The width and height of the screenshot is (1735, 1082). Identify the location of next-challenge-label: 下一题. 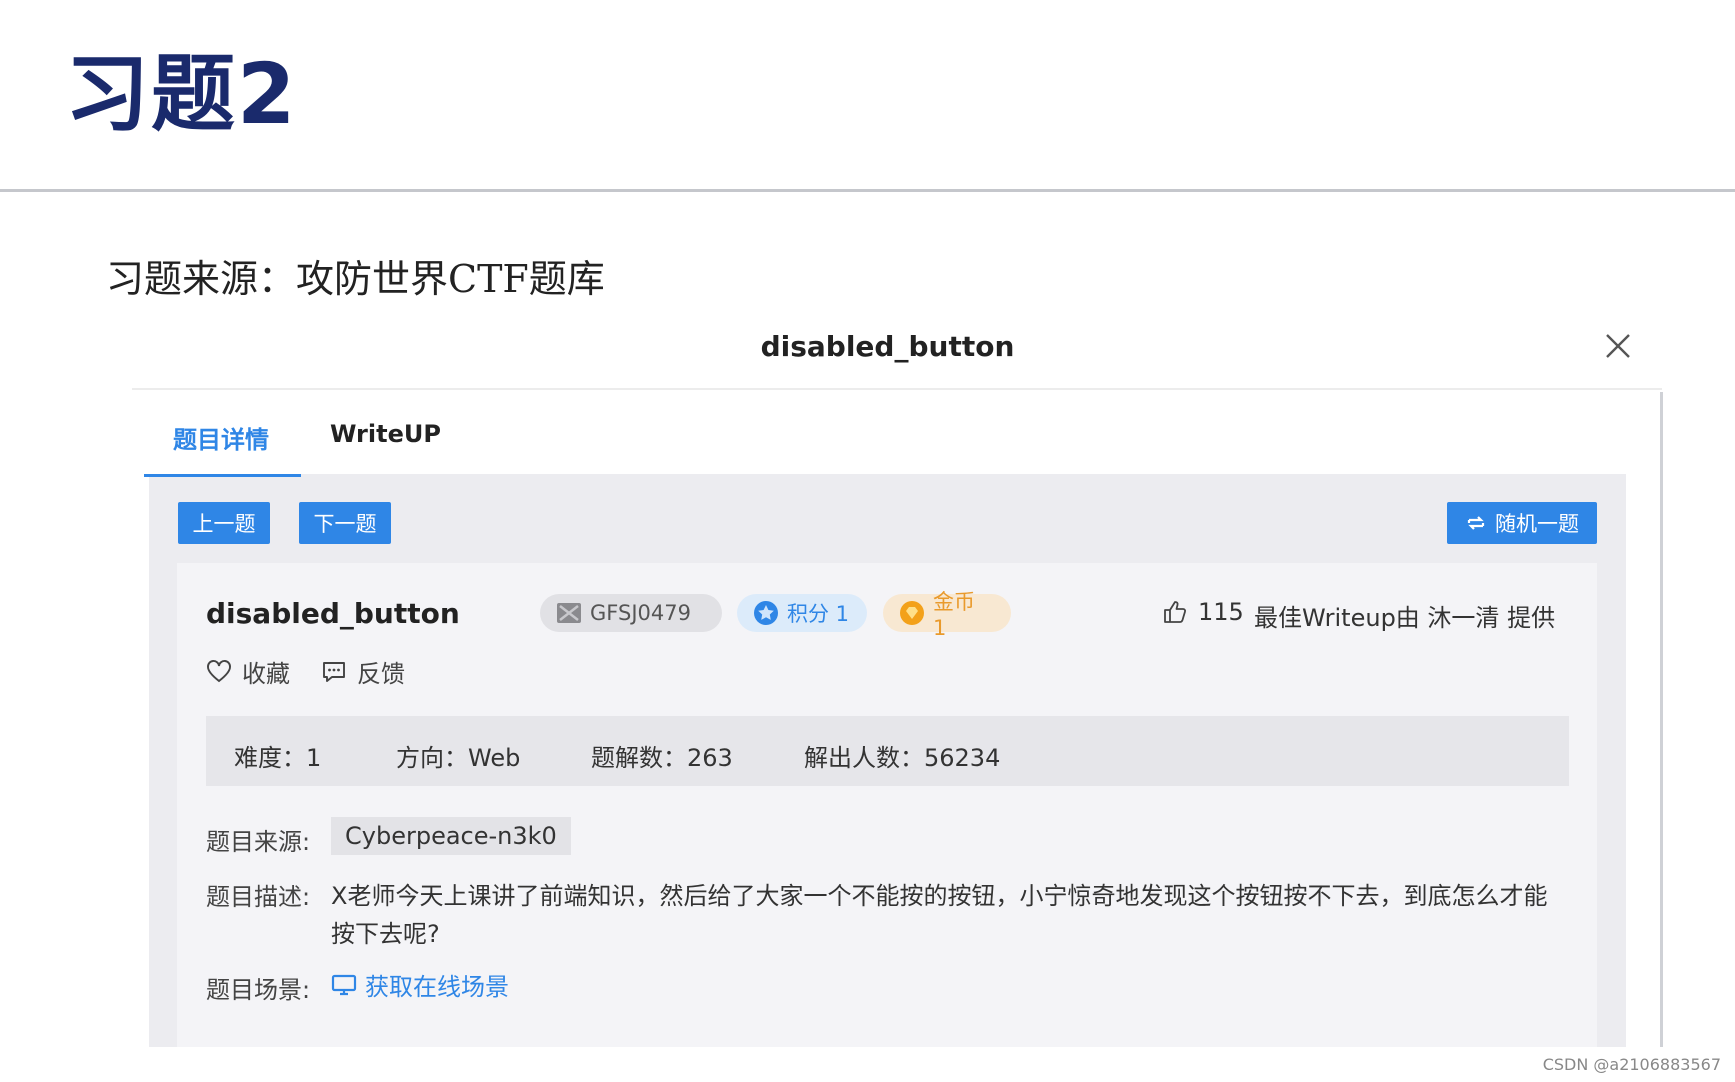
(345, 524).